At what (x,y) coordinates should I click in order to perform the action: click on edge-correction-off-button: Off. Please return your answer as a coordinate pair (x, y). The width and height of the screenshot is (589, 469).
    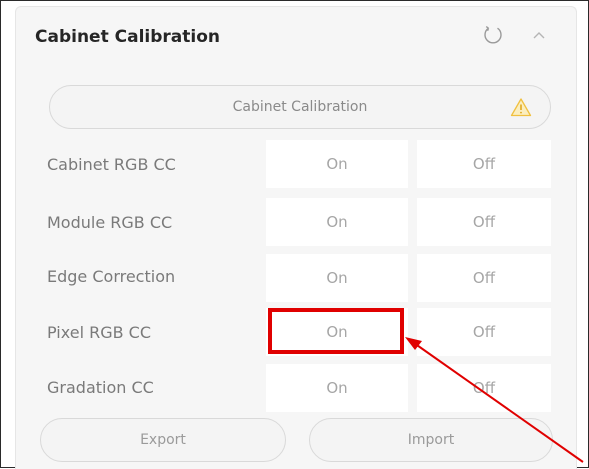
    Looking at the image, I should click on (484, 278).